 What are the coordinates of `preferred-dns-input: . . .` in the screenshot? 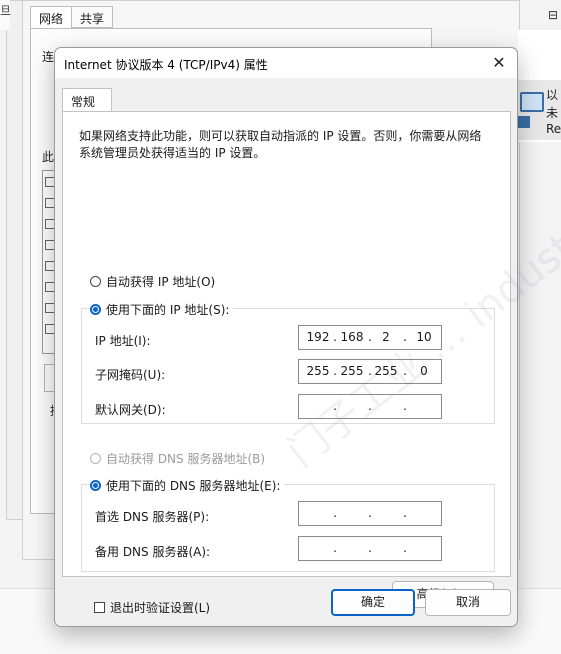 It's located at (370, 513).